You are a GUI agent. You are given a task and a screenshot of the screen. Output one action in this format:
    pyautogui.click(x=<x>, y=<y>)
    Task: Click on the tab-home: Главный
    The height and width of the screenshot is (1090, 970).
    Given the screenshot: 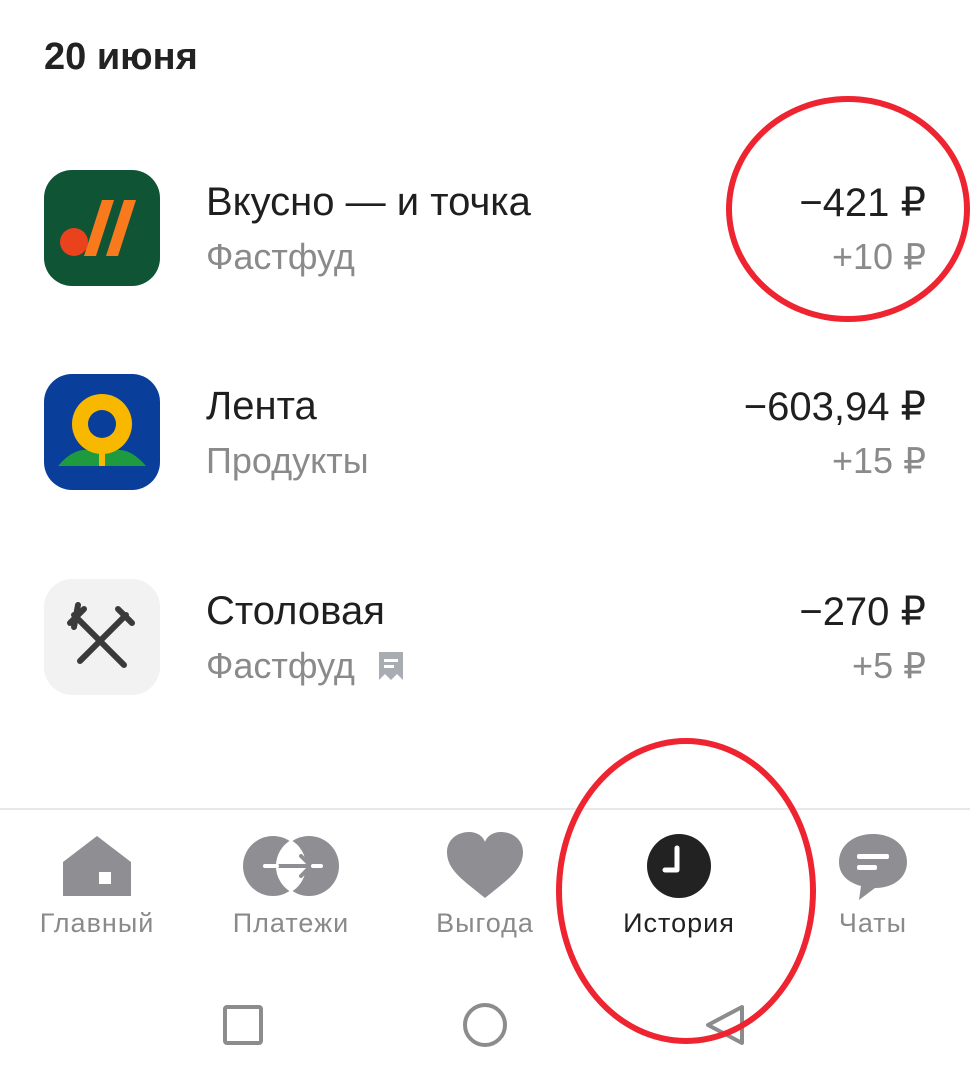 What is the action you would take?
    pyautogui.click(x=97, y=892)
    